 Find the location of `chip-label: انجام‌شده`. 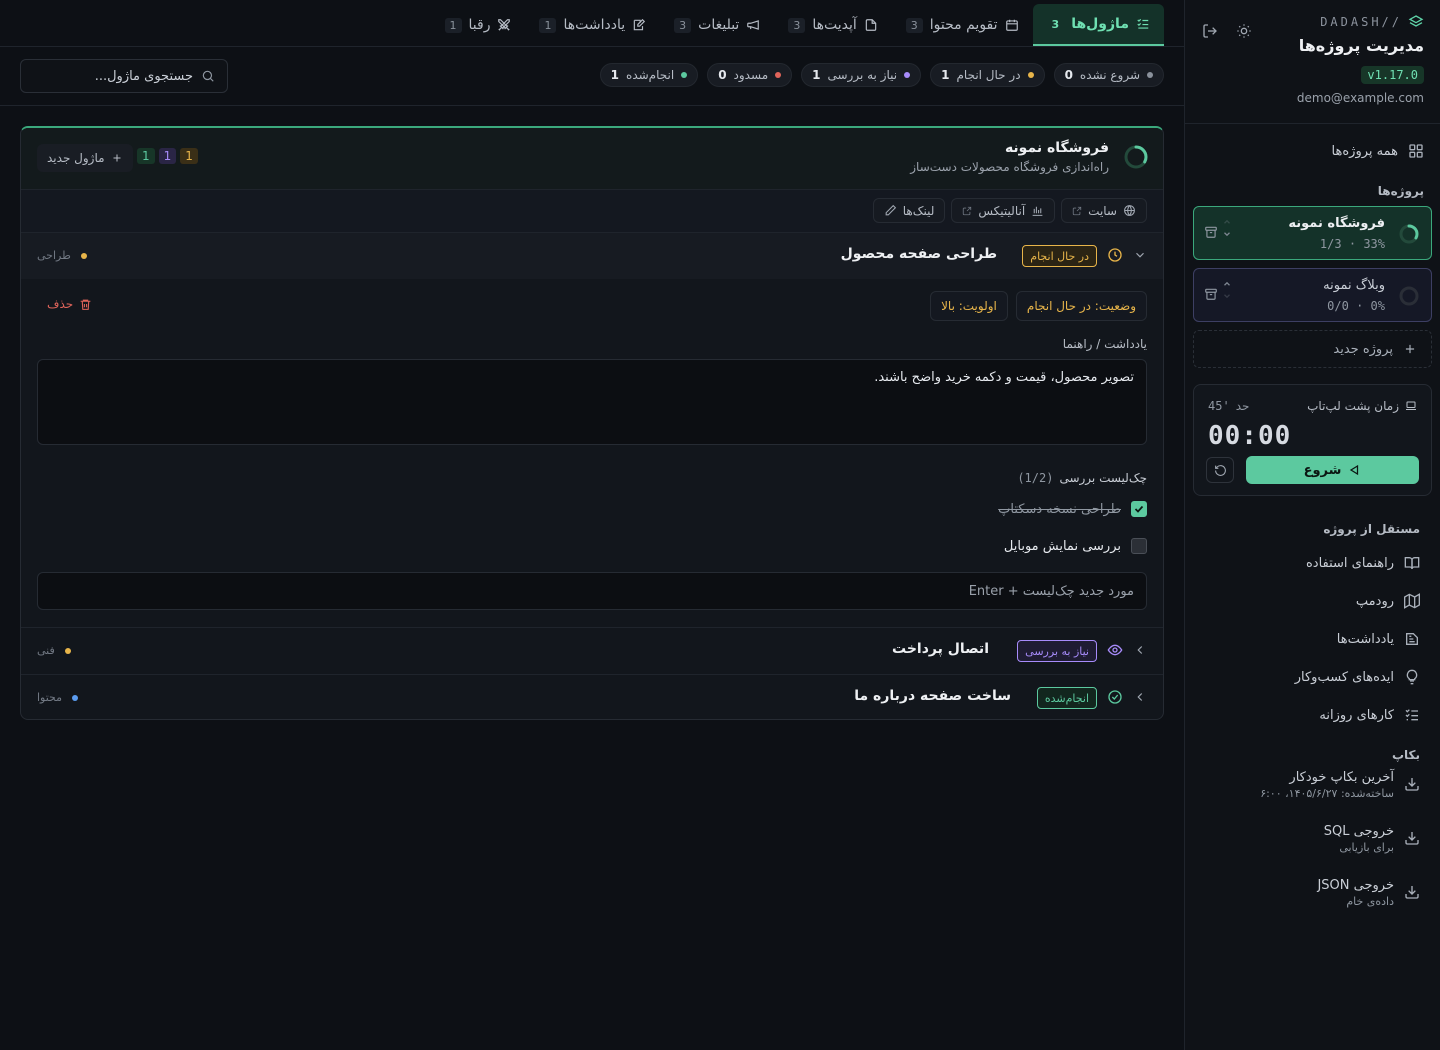

chip-label: انجام‌شده is located at coordinates (650, 75).